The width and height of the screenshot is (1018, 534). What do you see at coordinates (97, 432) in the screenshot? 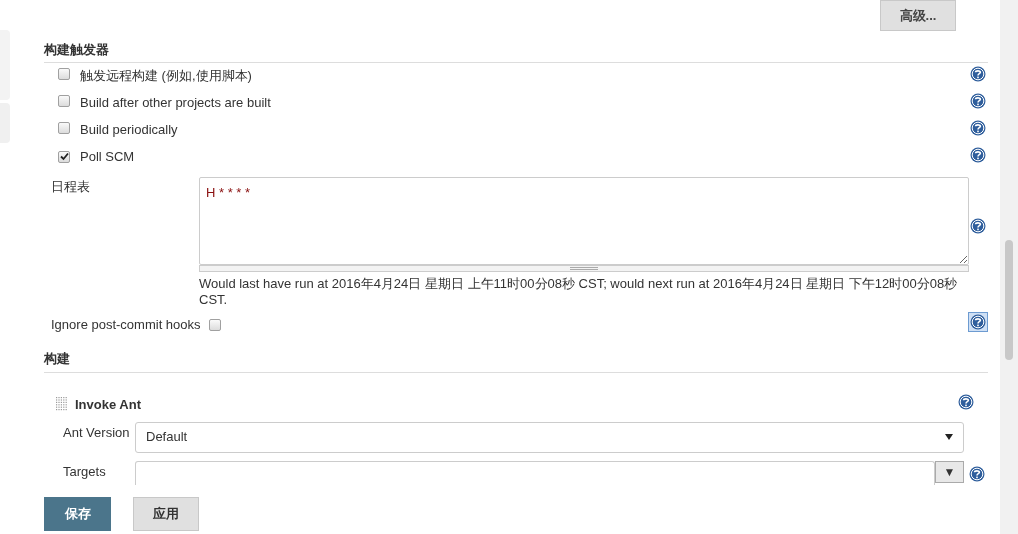
I see `field-label: Ant Version` at bounding box center [97, 432].